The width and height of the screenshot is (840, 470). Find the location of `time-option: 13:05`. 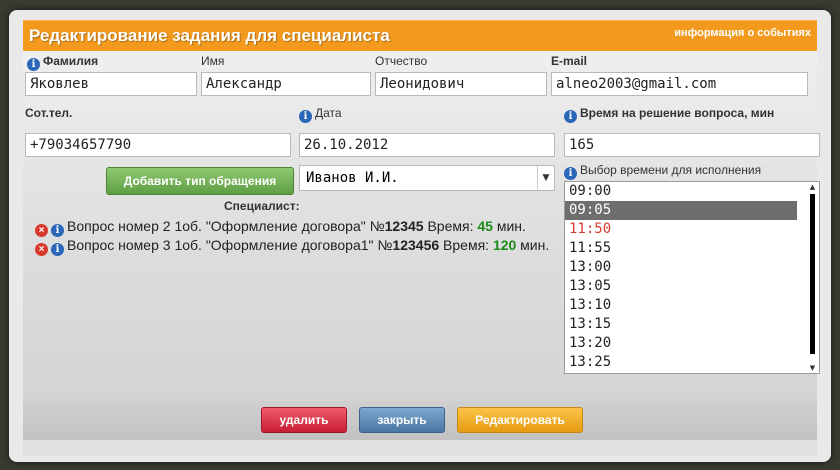

time-option: 13:05 is located at coordinates (681, 286).